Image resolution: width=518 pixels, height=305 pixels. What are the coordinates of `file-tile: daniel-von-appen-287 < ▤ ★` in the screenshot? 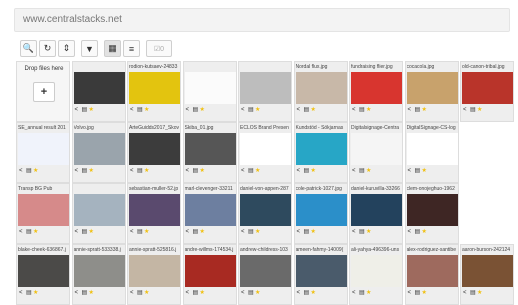 It's located at (265, 213).